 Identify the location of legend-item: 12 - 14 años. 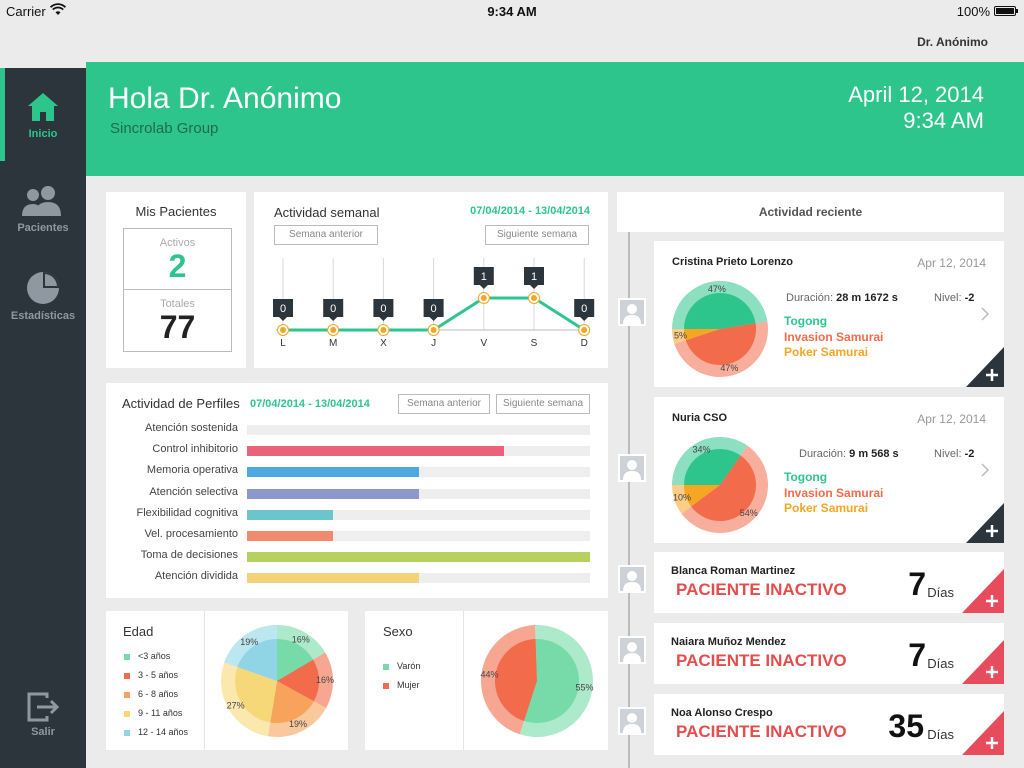
(156, 732).